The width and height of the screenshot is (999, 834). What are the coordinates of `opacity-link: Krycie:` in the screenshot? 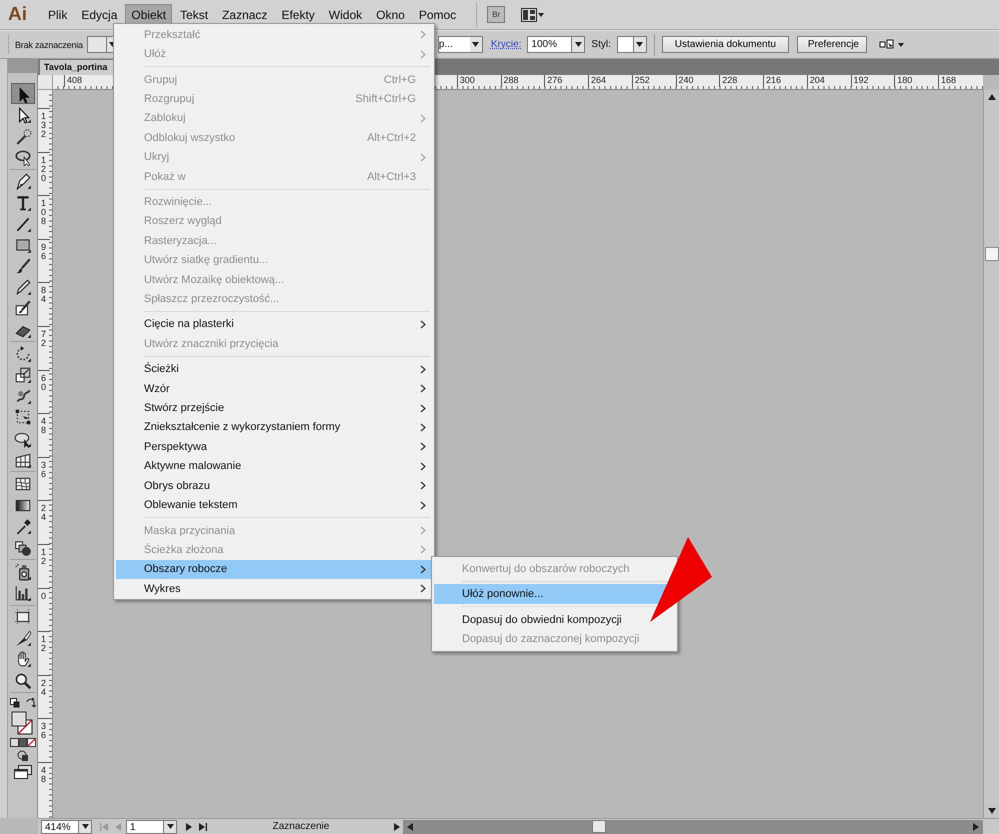 It's located at (506, 44).